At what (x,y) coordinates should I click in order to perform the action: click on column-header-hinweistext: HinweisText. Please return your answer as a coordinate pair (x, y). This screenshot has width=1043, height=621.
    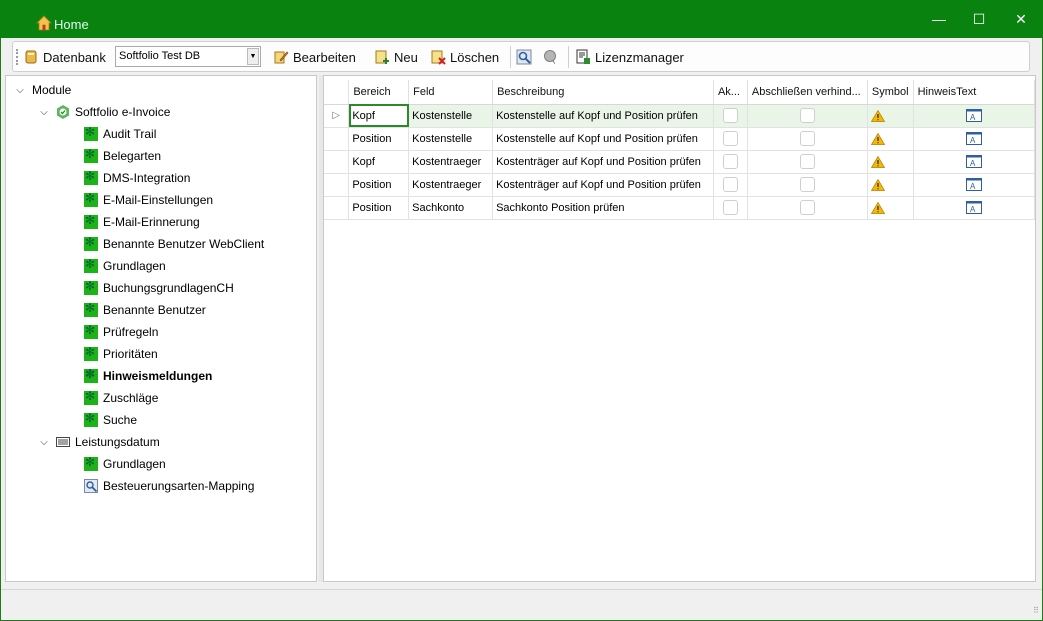
    Looking at the image, I should click on (974, 92).